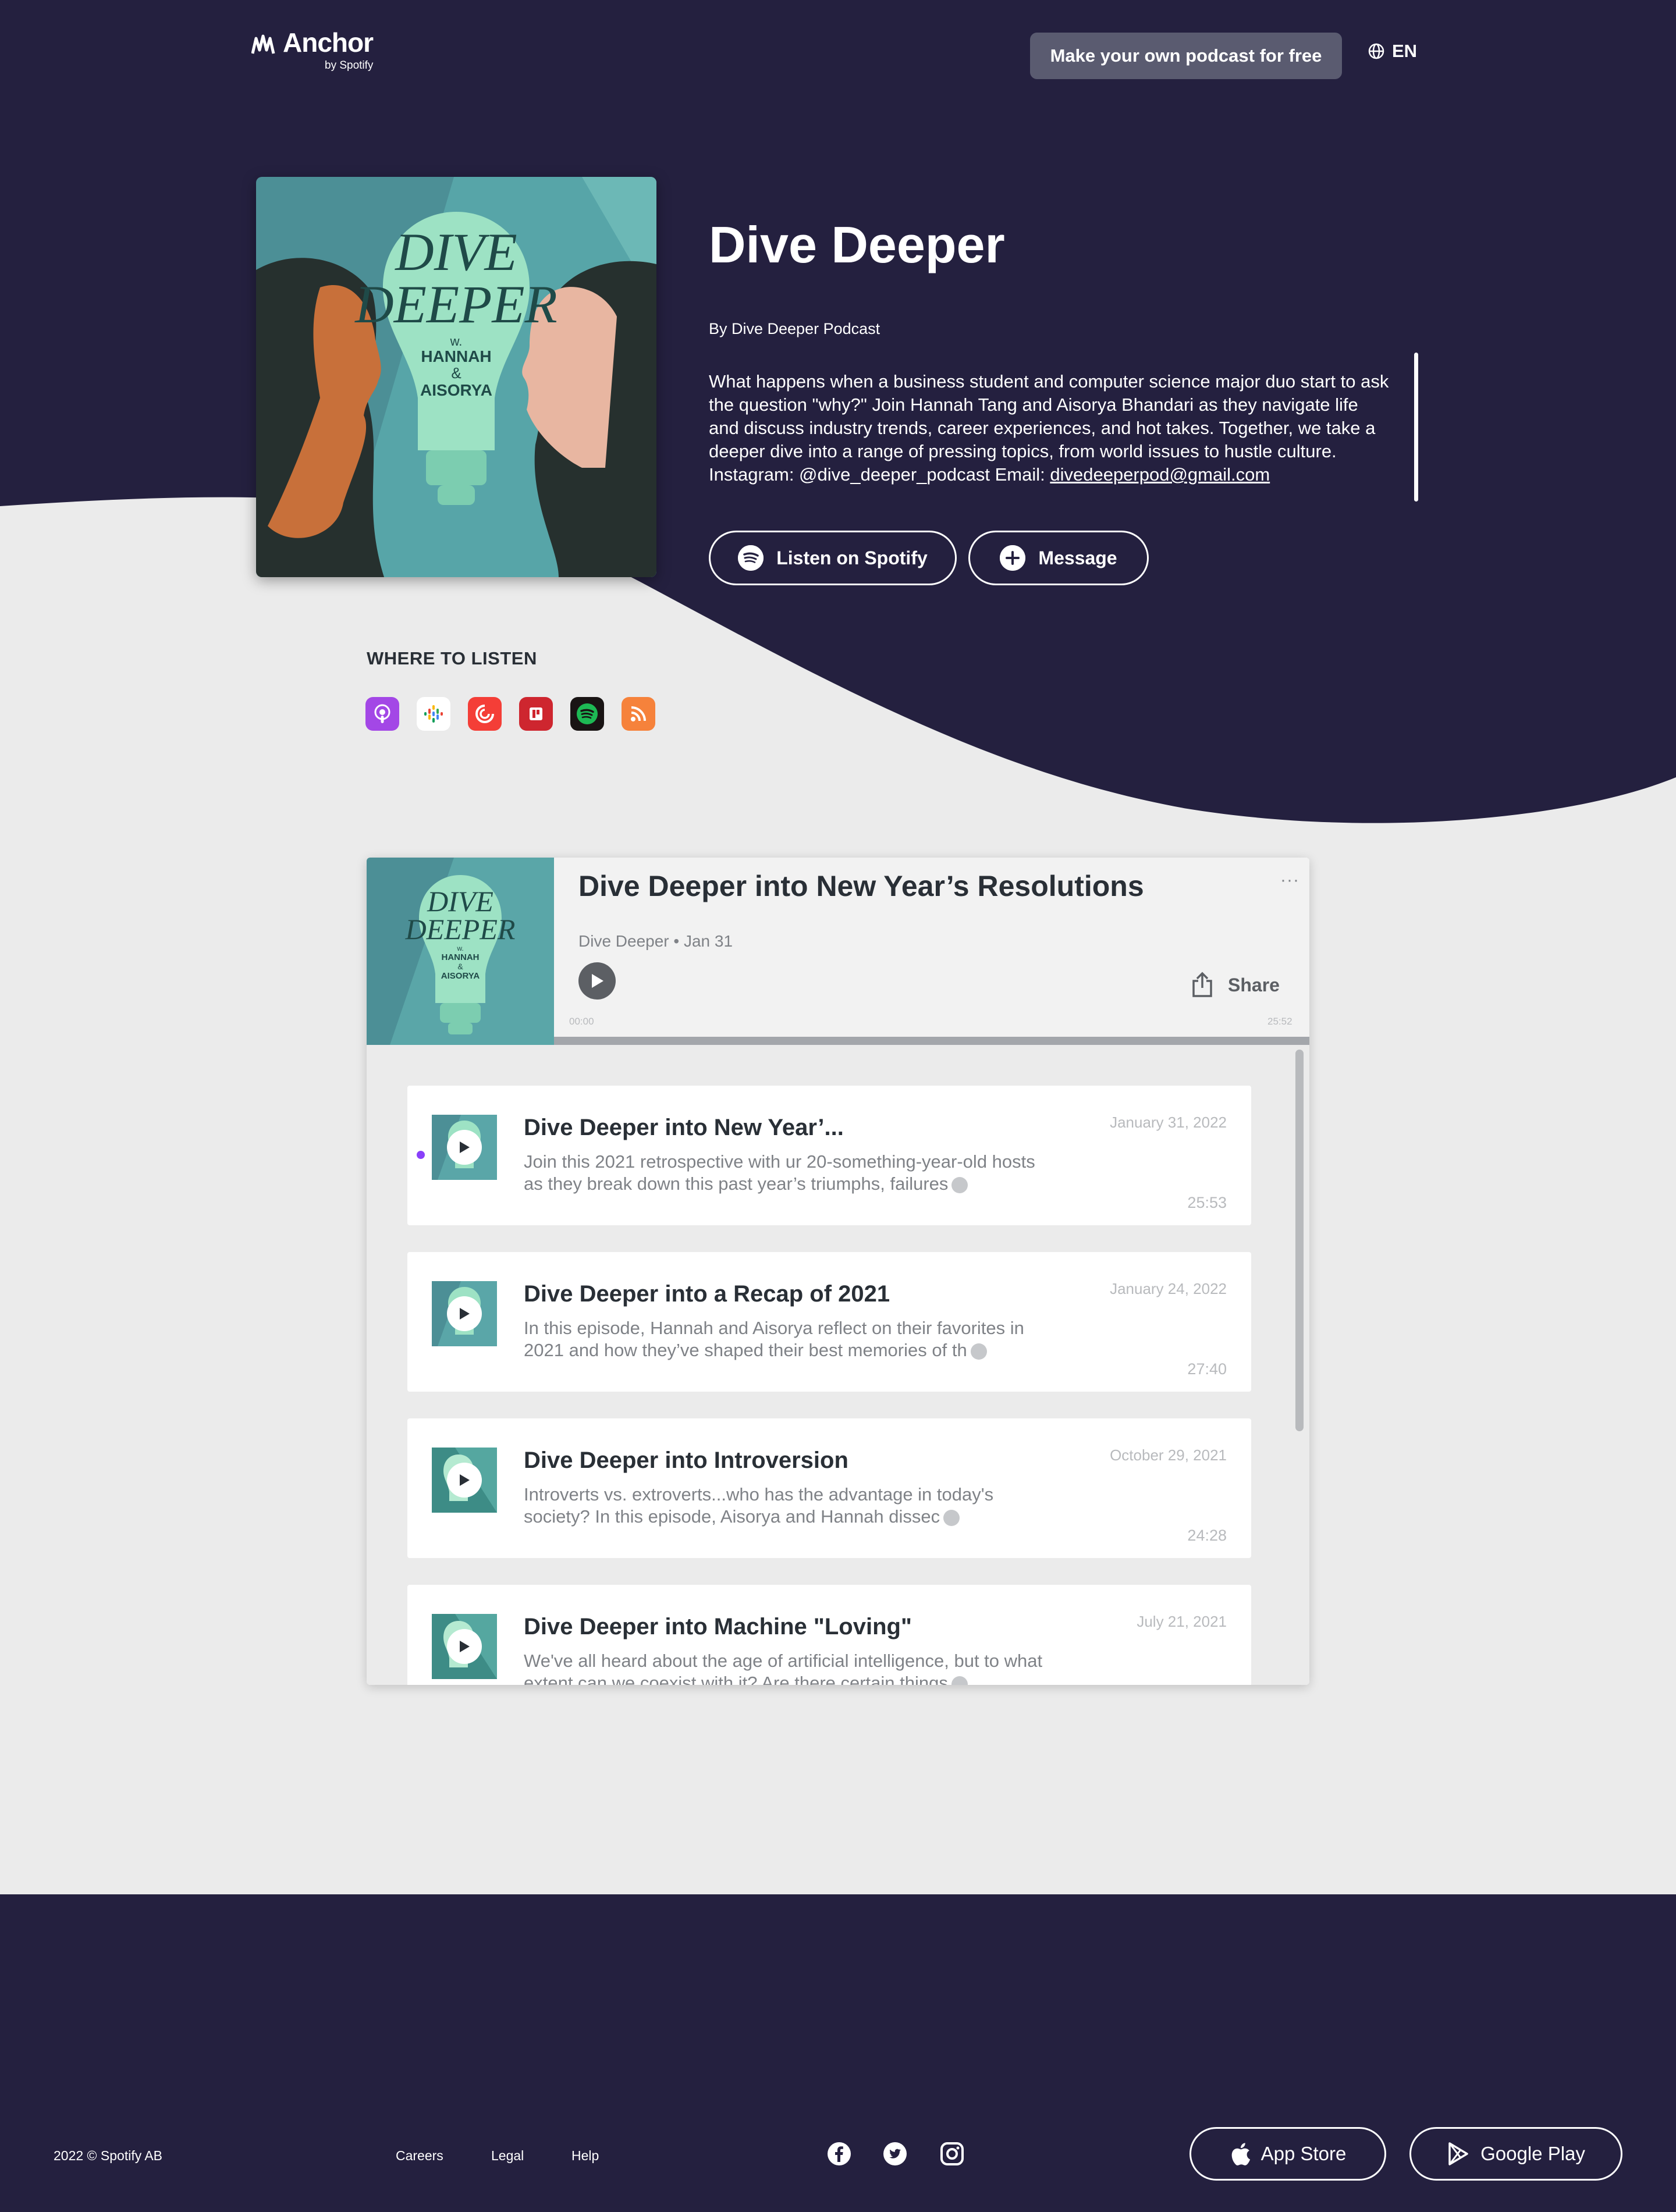 The height and width of the screenshot is (2212, 1676). Describe the element at coordinates (1186, 56) in the screenshot. I see `make-podcast-button: Make your own podcast for free` at that location.